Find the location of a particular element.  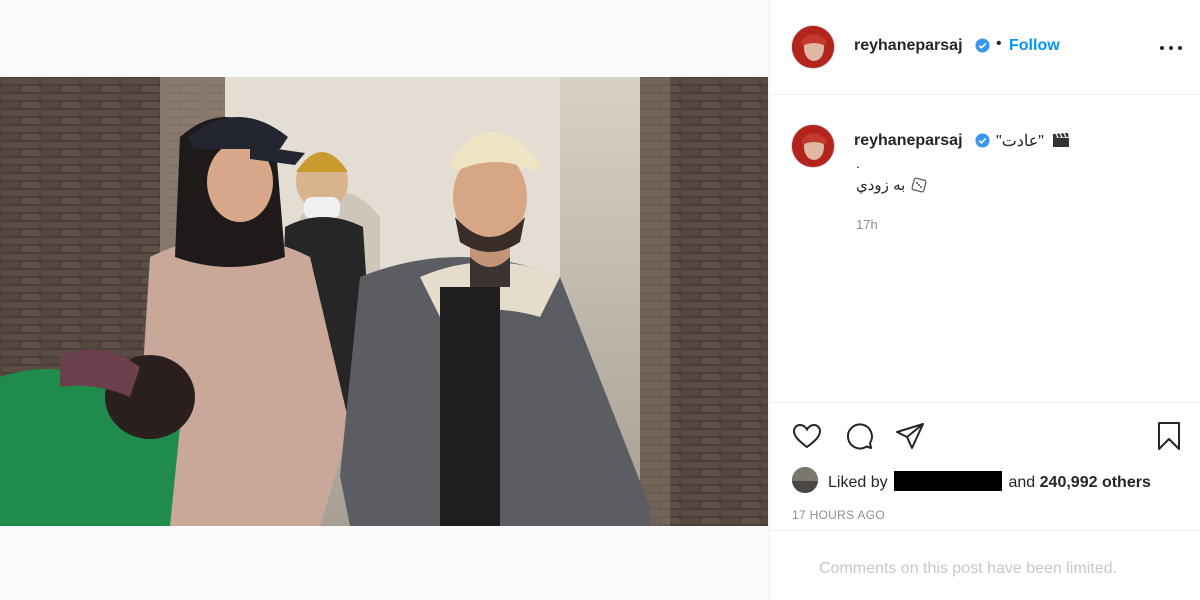

likes-text: Liked by and 240,992 others is located at coordinates (989, 481).